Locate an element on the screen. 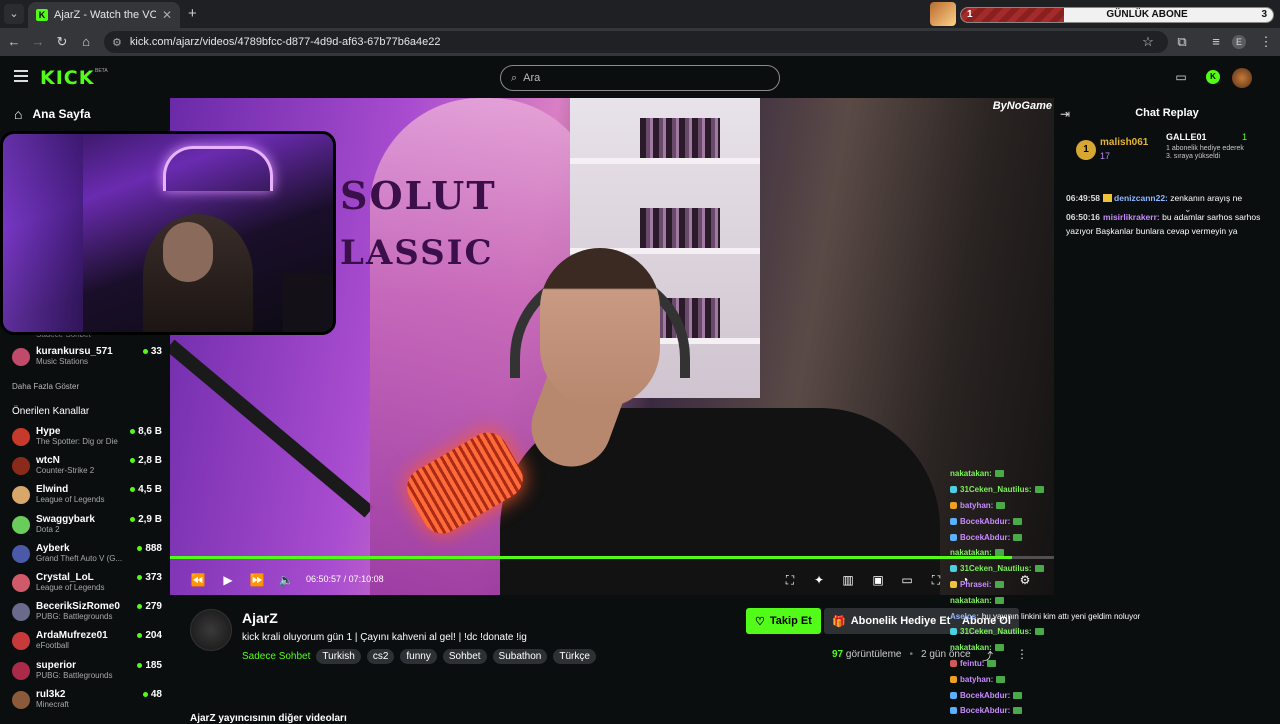  site-info-icon: ⚙ is located at coordinates (117, 42).